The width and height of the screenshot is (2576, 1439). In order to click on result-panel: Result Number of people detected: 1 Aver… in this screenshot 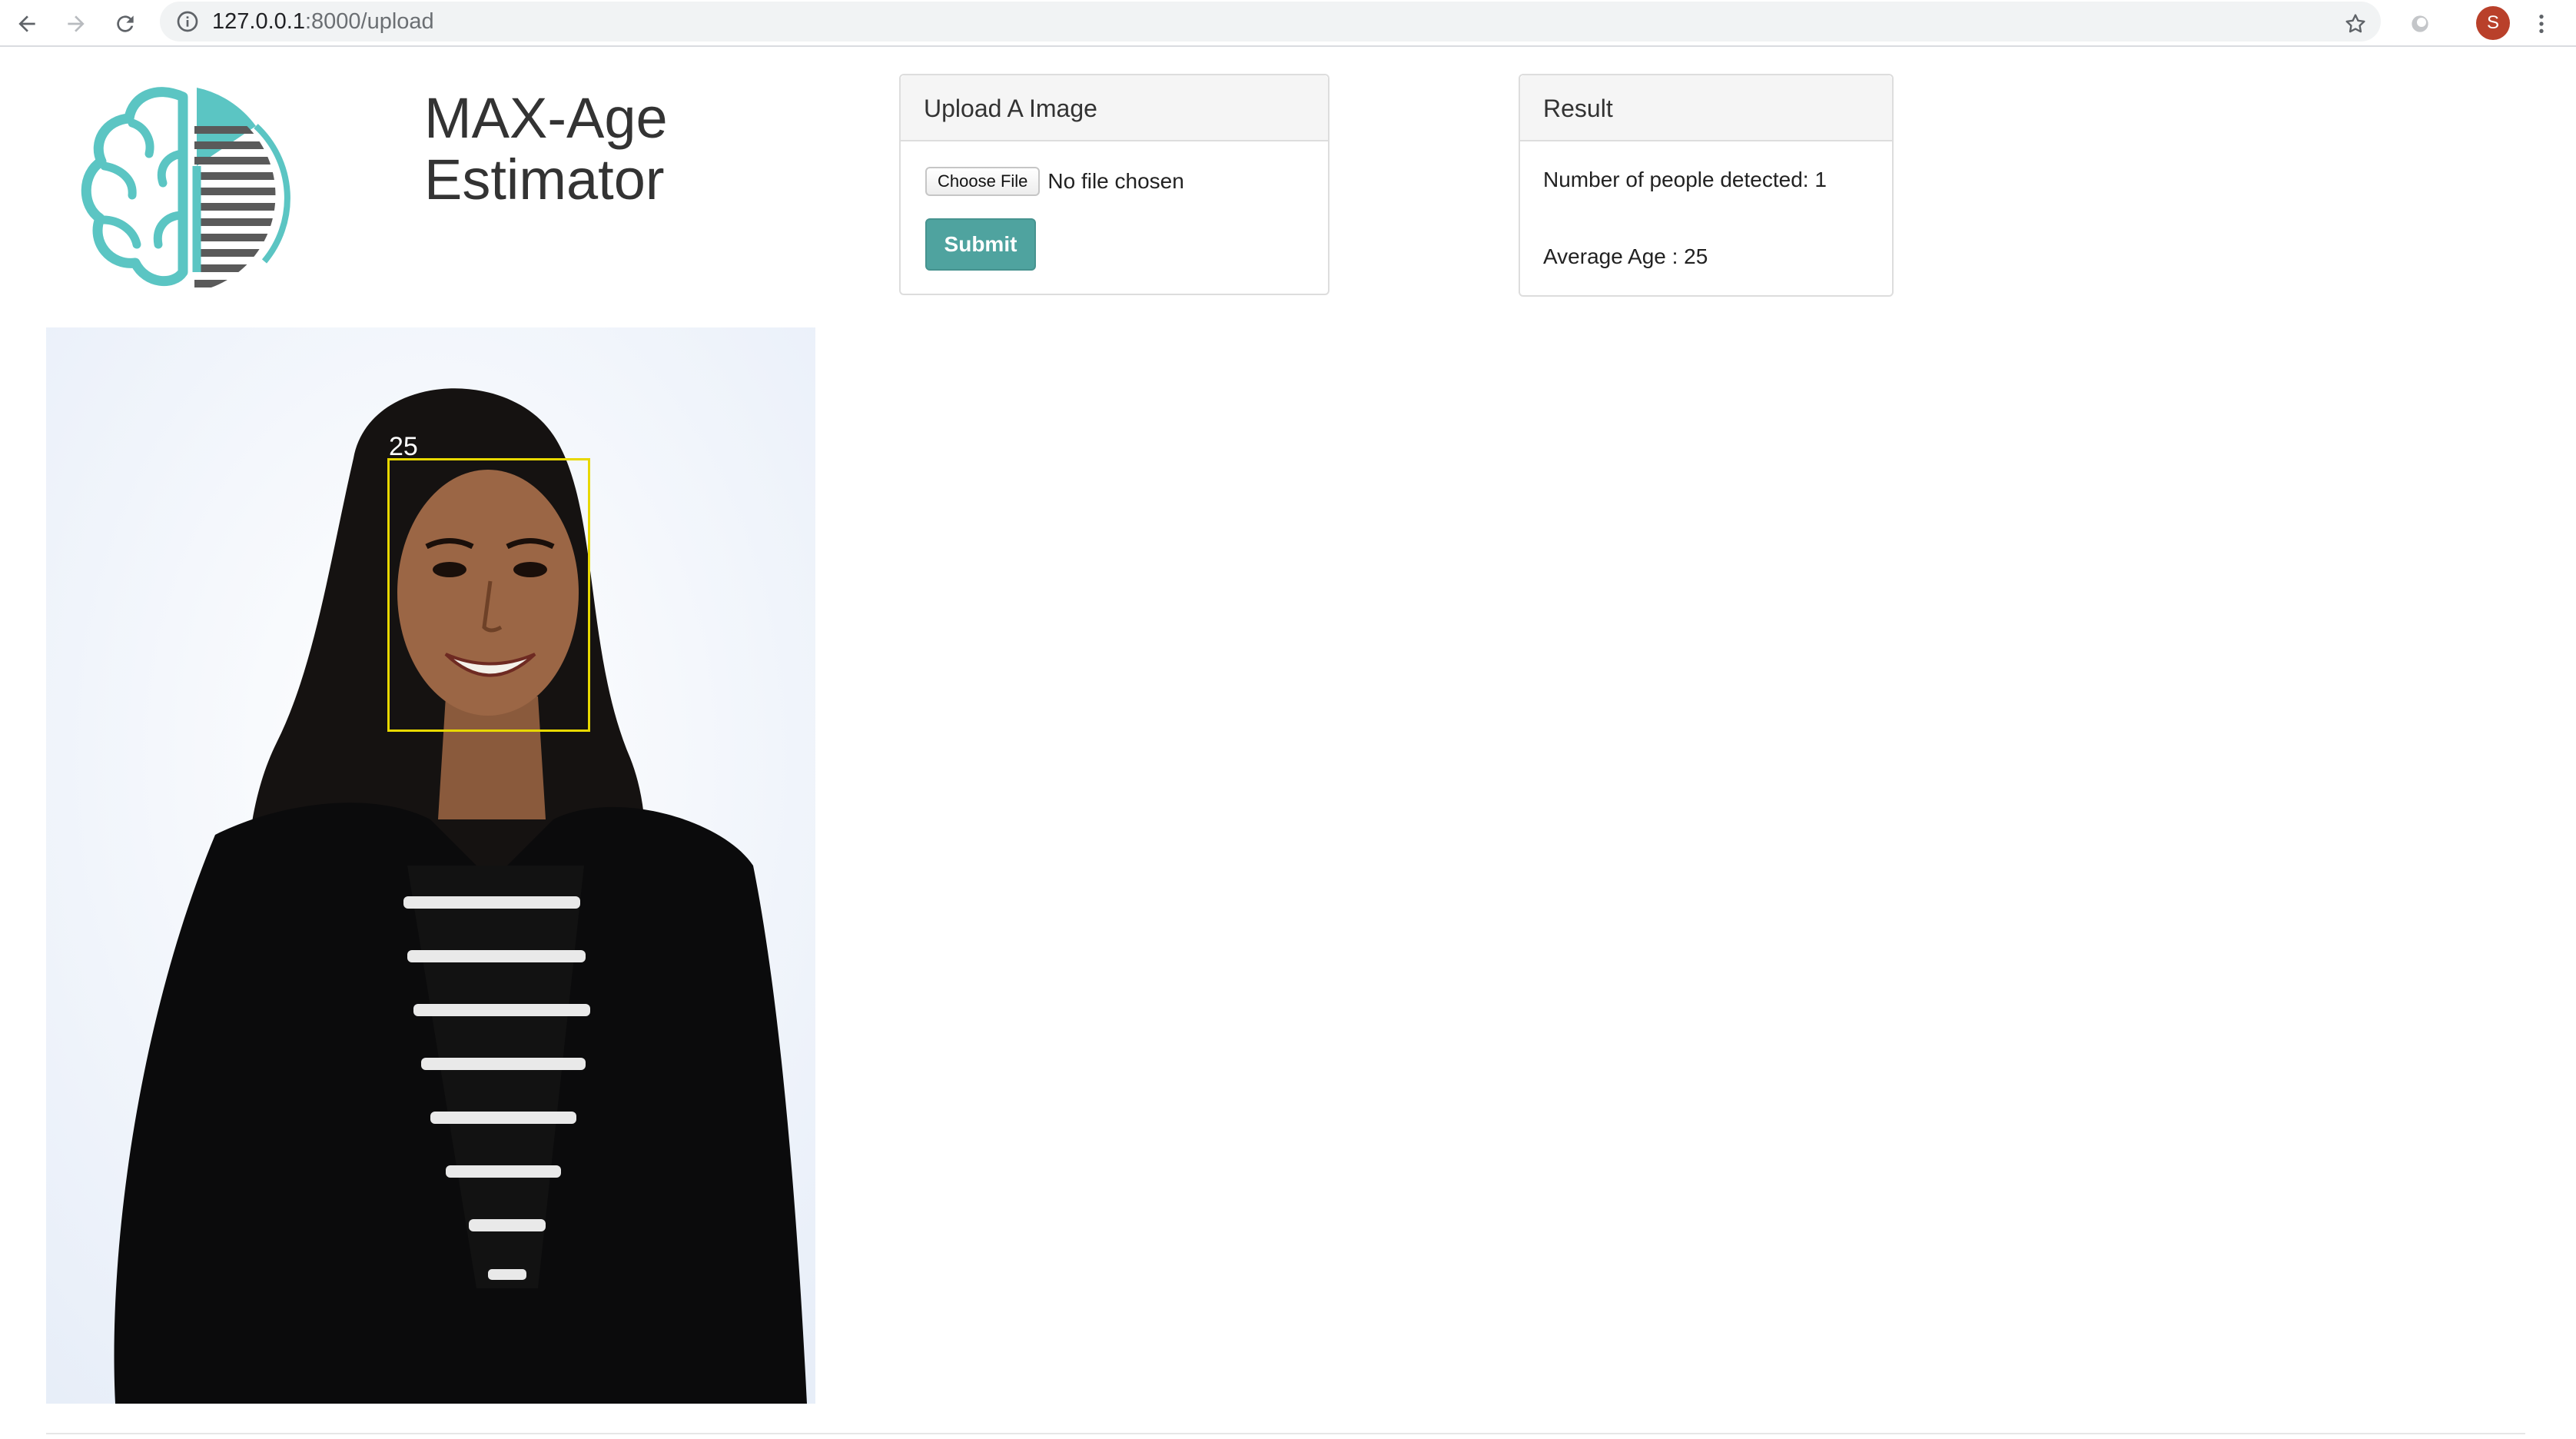, I will do `click(1706, 185)`.